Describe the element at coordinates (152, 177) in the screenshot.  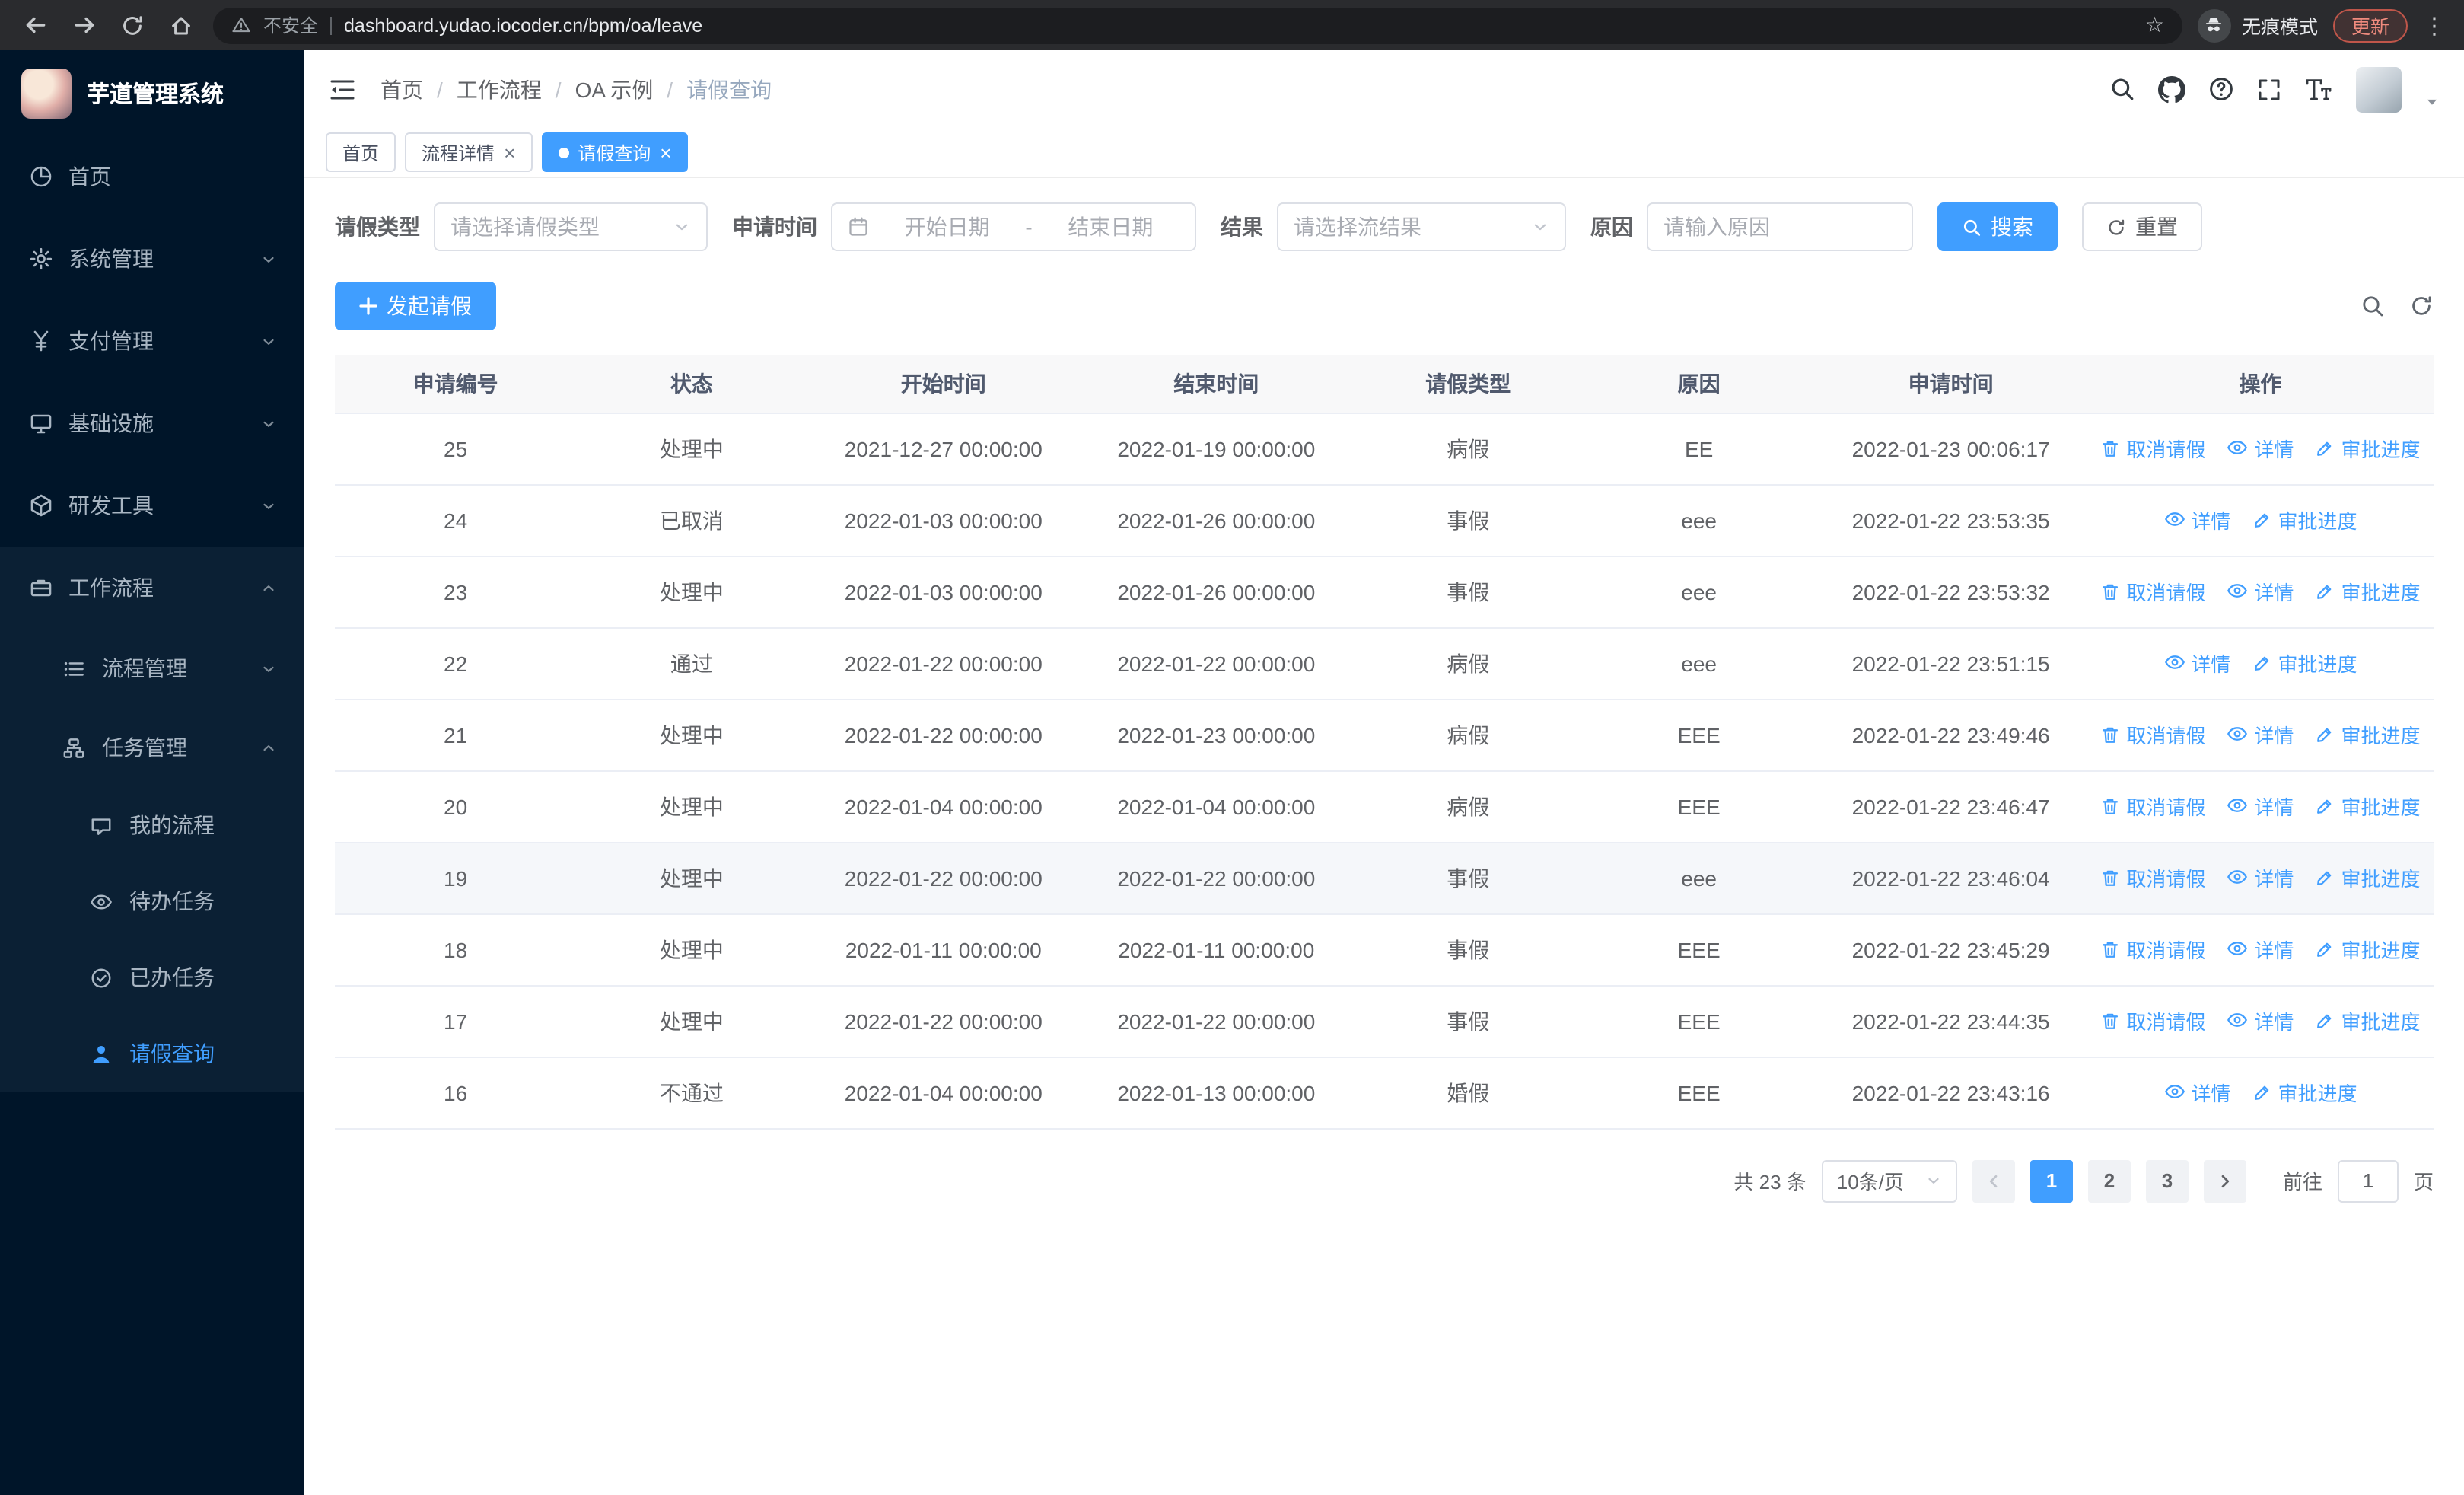
I see `sidebar-item-home: 首页` at that location.